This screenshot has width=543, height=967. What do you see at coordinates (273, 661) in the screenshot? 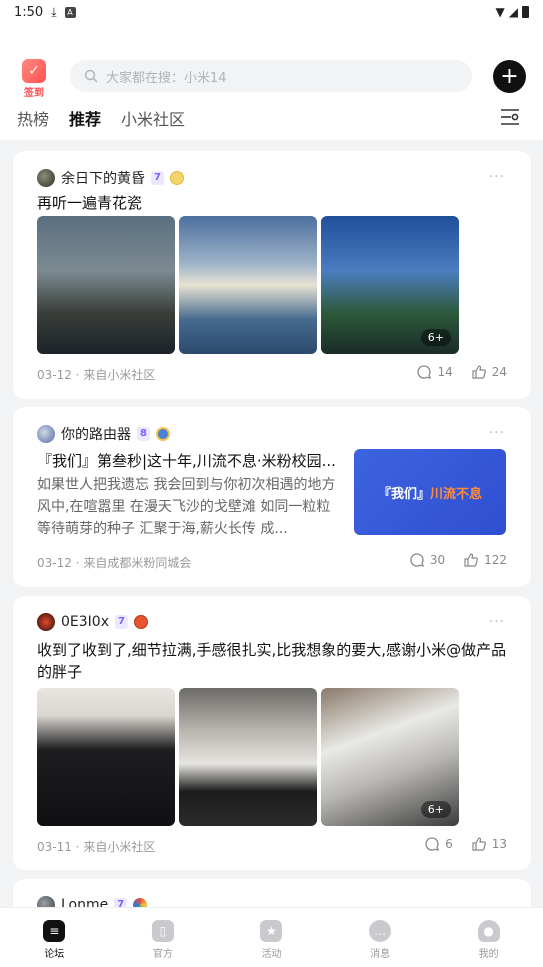
I see `post-title: 收到了收到了,细节拉满,手感很扎实,比我想象的要大,感谢小米@做产品的胖子` at bounding box center [273, 661].